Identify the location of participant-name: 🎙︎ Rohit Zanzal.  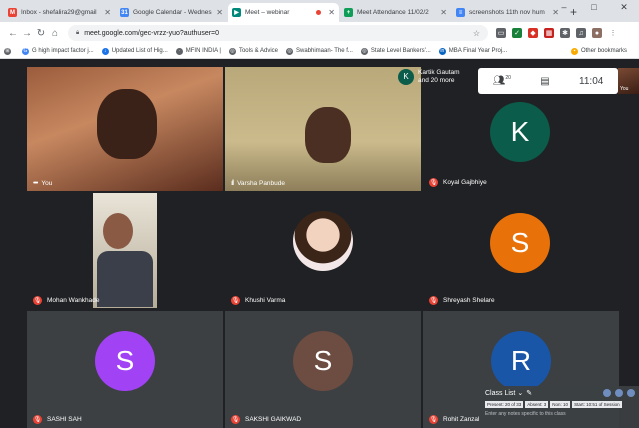
(454, 419).